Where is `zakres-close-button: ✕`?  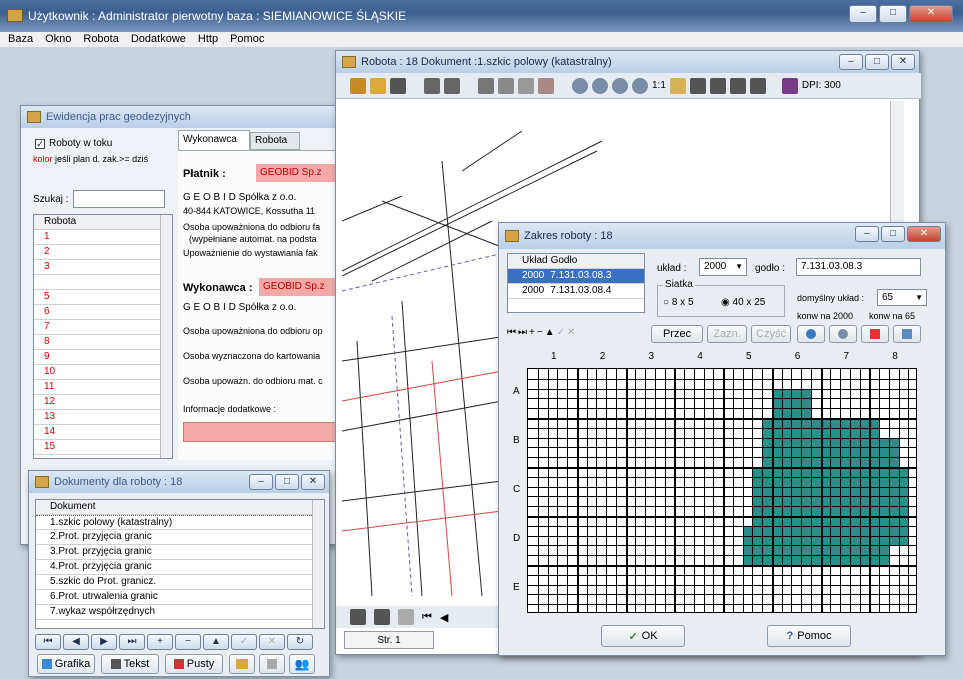 zakres-close-button: ✕ is located at coordinates (924, 234).